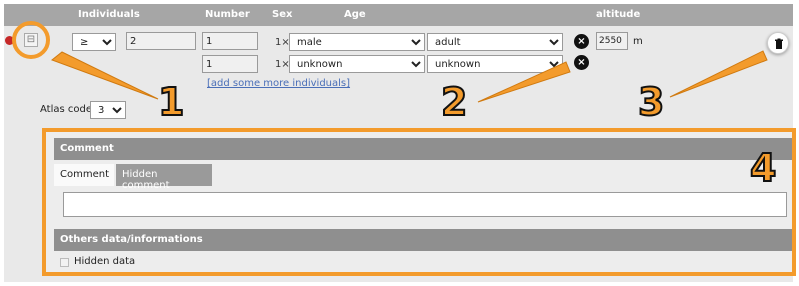  Describe the element at coordinates (651, 102) in the screenshot. I see `callout-number-3: 3` at that location.